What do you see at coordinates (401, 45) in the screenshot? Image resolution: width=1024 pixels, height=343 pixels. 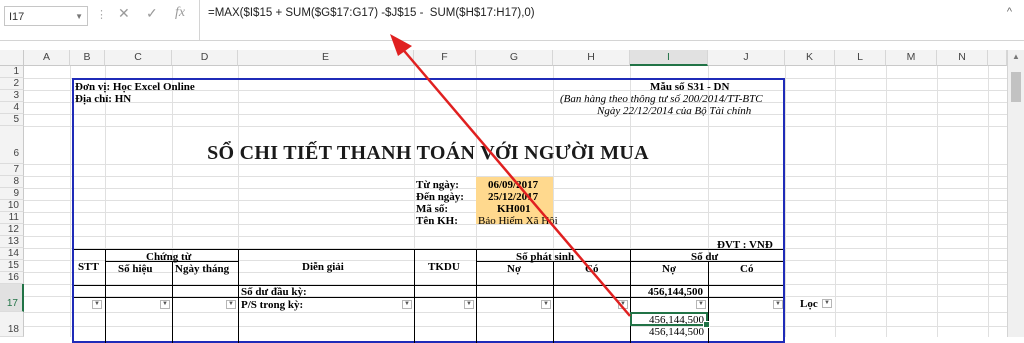 I see `arrowhead-icon` at bounding box center [401, 45].